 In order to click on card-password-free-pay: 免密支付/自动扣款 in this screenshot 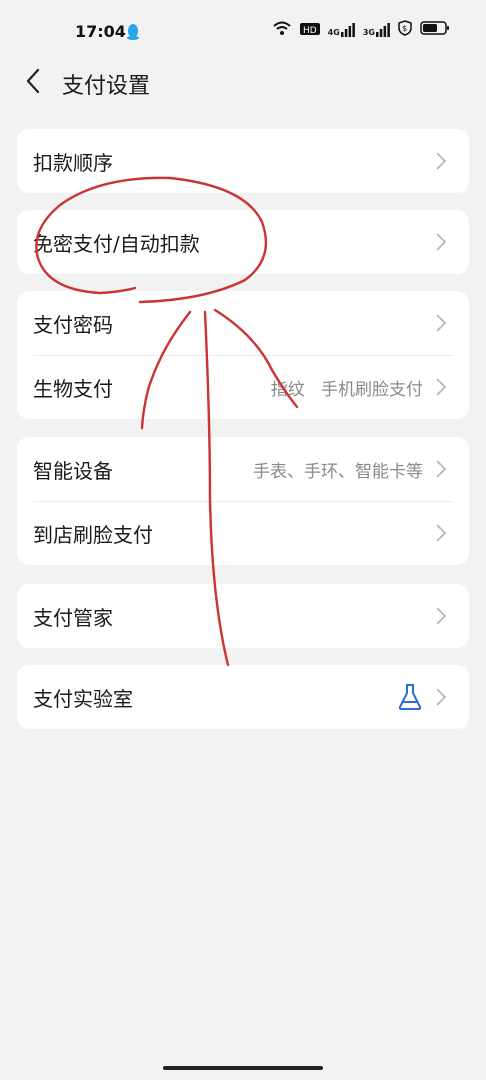, I will do `click(243, 242)`.